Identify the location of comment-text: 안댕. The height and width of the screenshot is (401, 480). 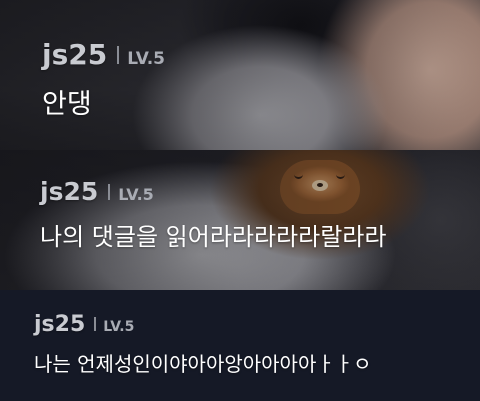
(67, 104).